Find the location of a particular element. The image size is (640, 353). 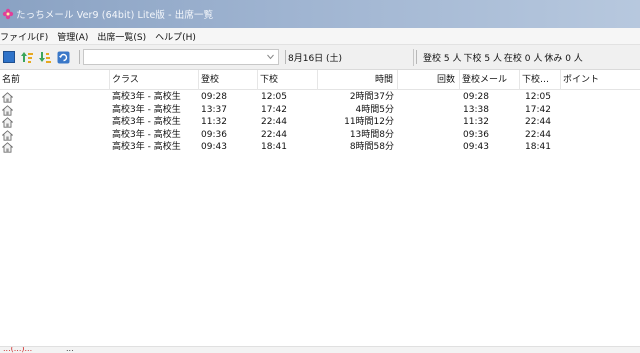

cell-duration: 11時間12分 is located at coordinates (369, 122).